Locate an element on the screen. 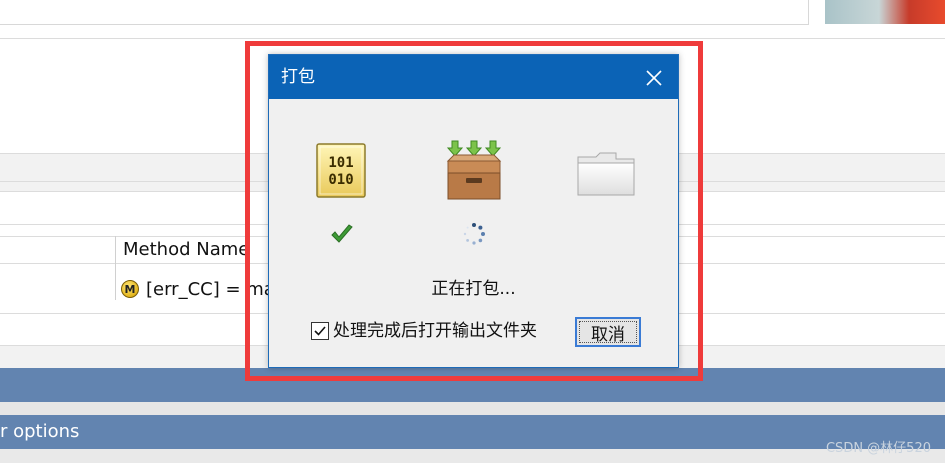  binary-digits-bottom: 010 is located at coordinates (340, 180).